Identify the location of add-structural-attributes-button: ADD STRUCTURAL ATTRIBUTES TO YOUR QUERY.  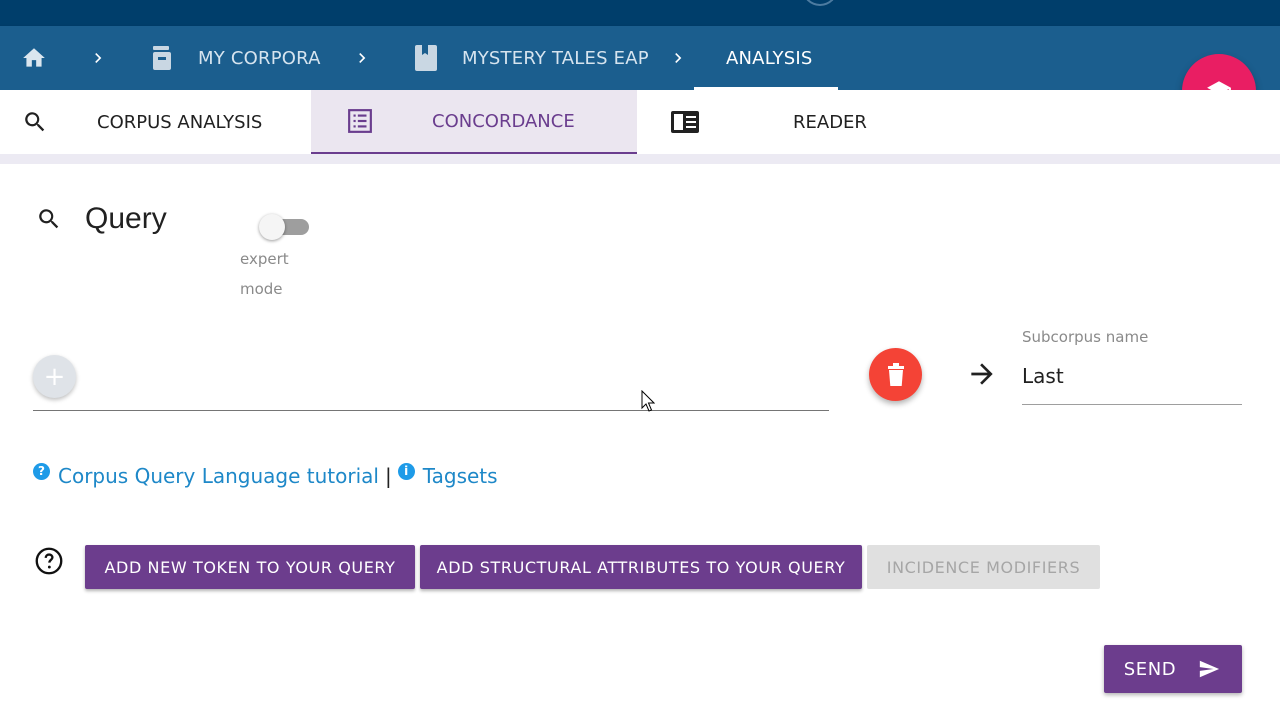
(641, 567).